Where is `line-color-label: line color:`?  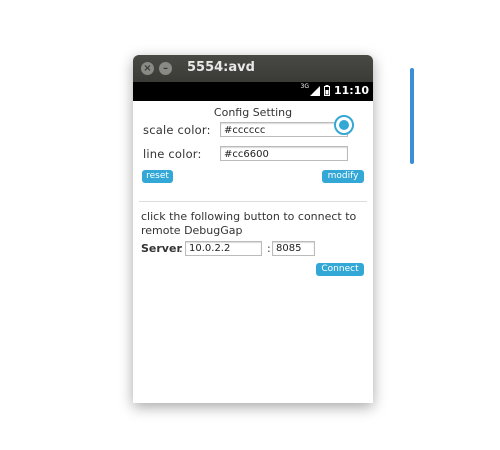 line-color-label: line color: is located at coordinates (172, 154).